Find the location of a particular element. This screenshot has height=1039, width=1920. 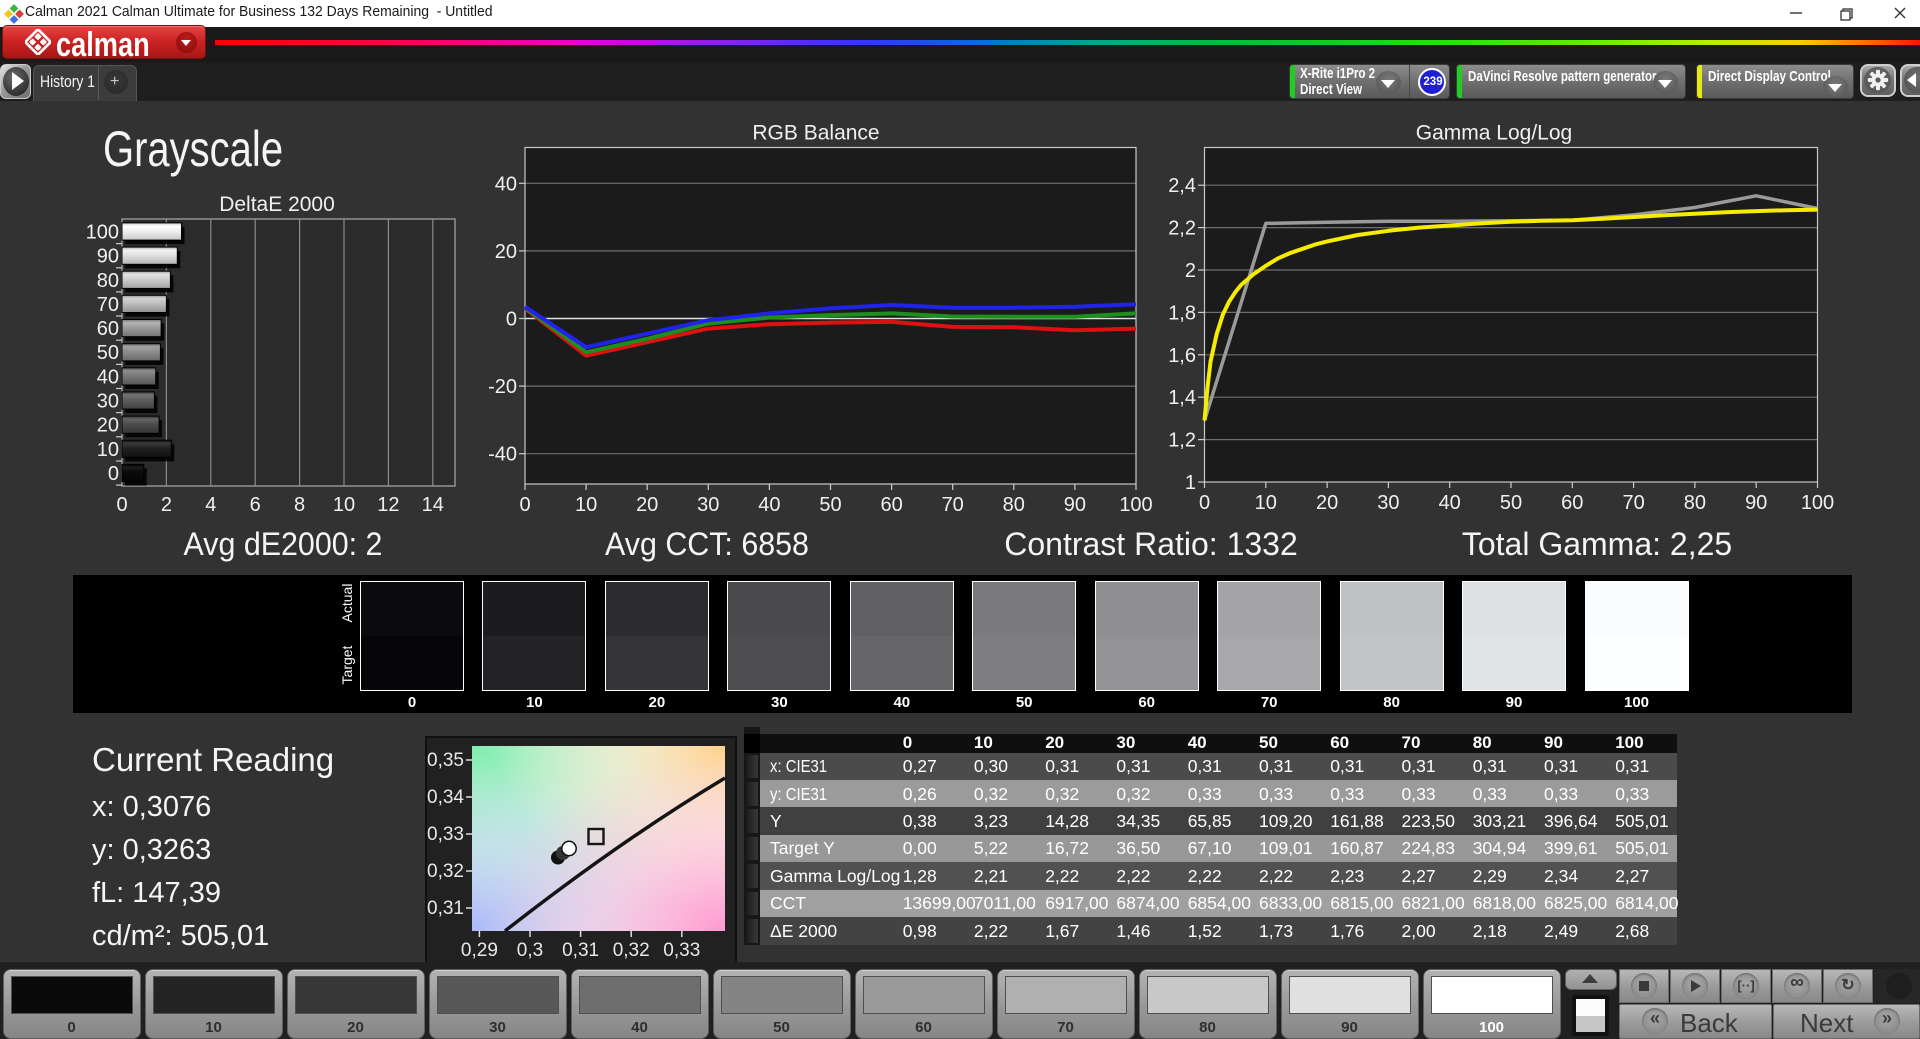

svg-text: 4 is located at coordinates (210, 505).